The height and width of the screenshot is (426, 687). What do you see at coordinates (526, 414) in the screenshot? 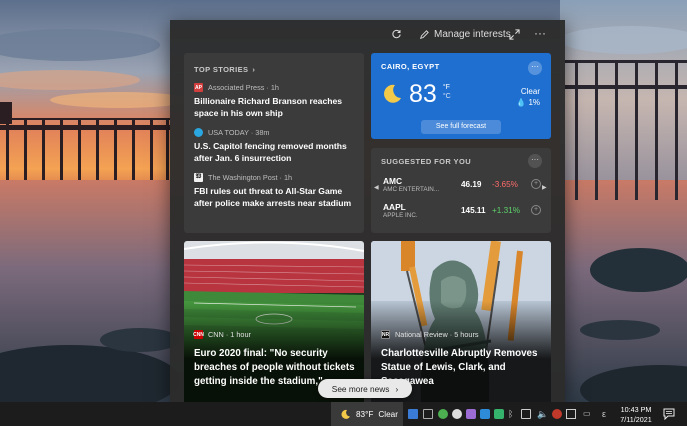
I see `battery-icon` at bounding box center [526, 414].